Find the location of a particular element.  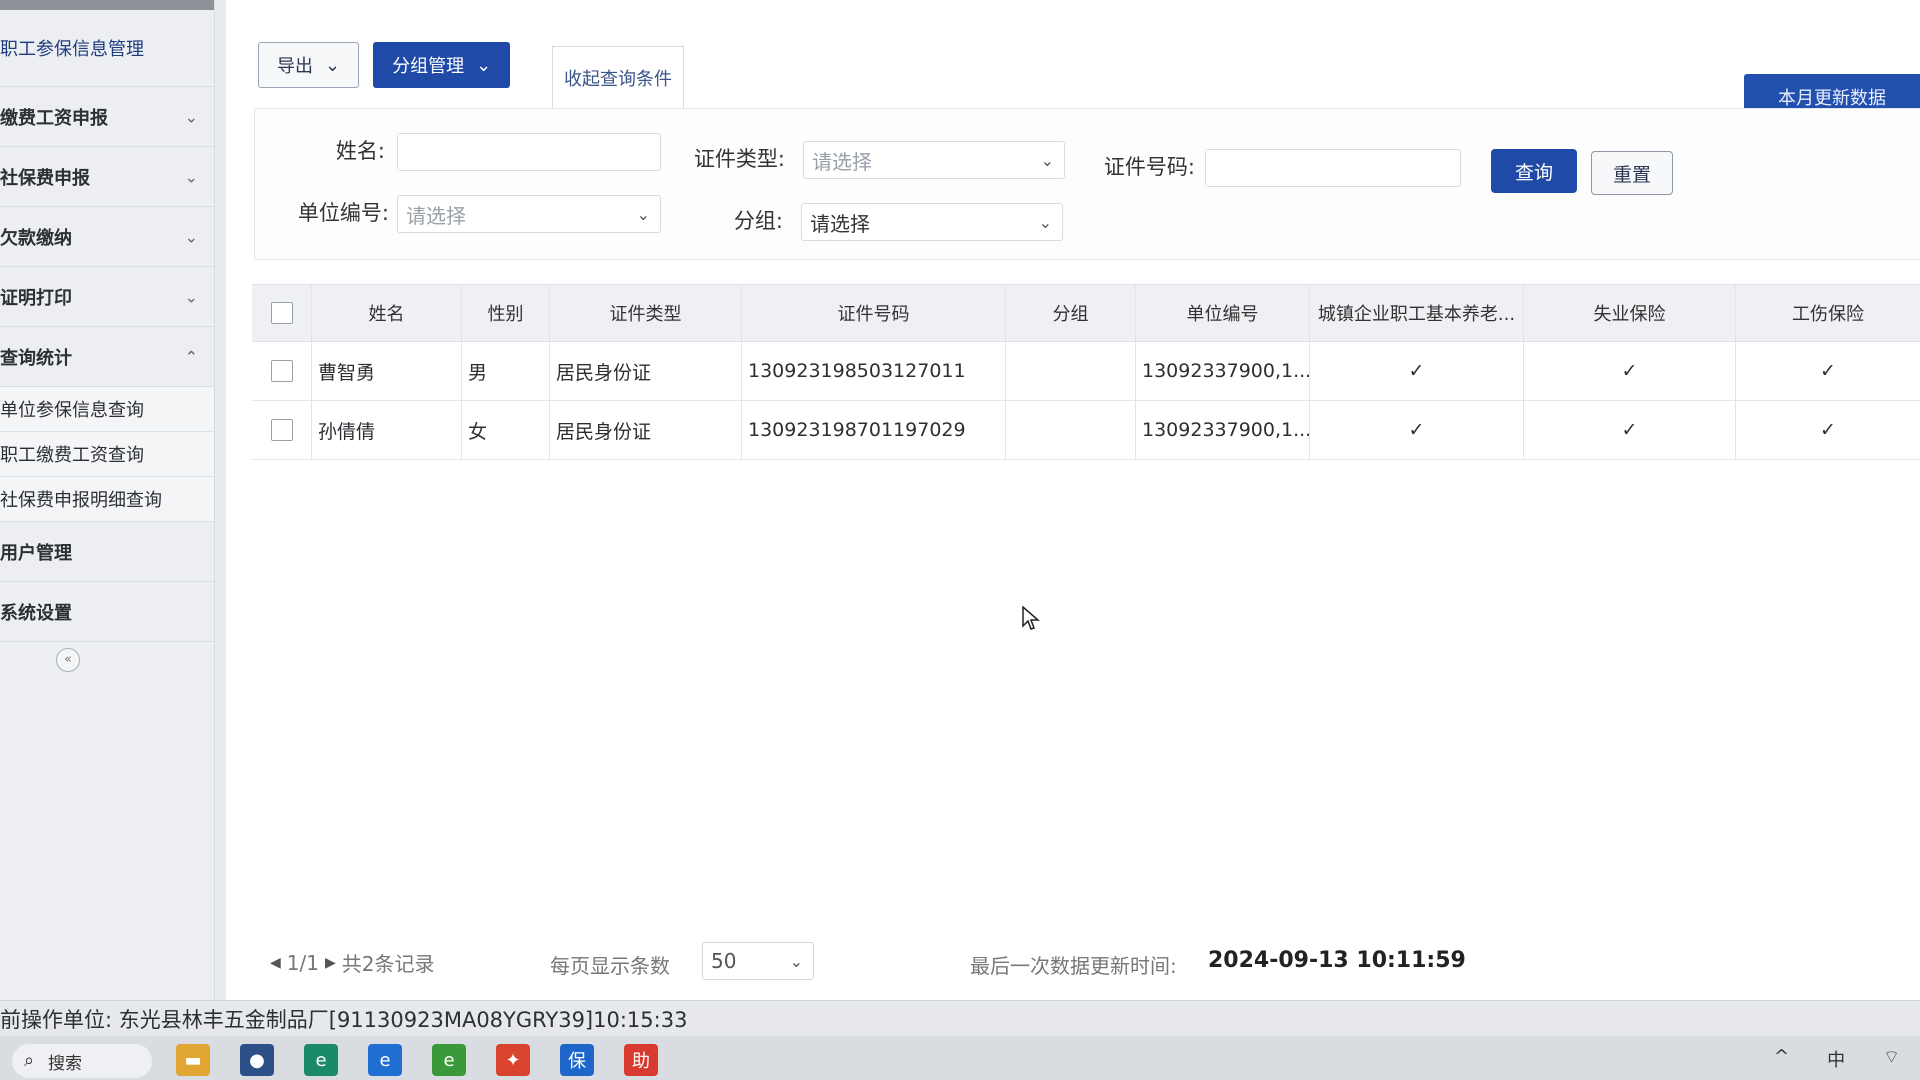

folder-icon: ▬ is located at coordinates (193, 1060).